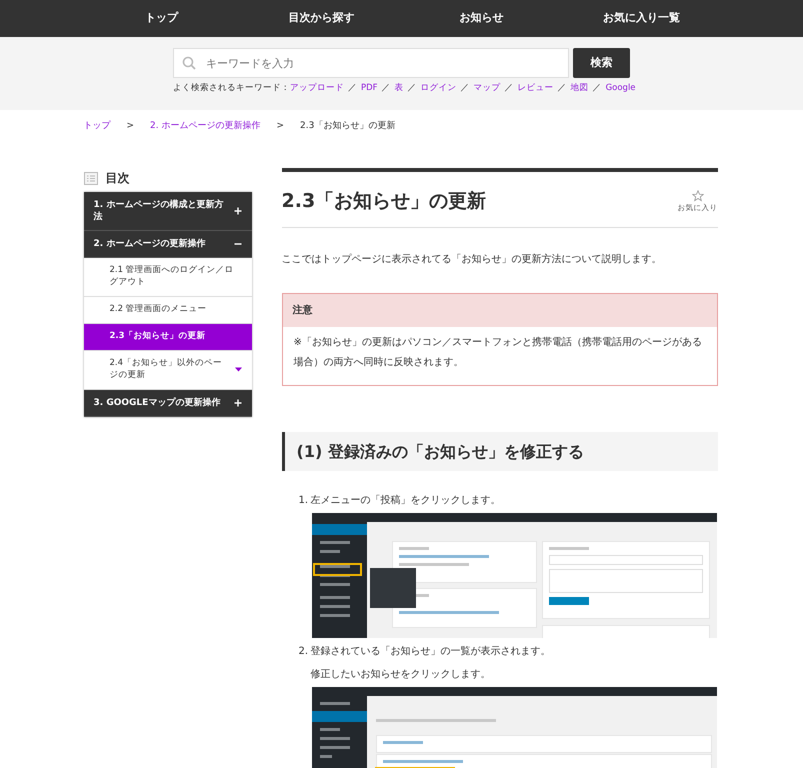 This screenshot has width=803, height=768. Describe the element at coordinates (400, 675) in the screenshot. I see `step-text: 修正したいお知らせをクリックします。` at that location.